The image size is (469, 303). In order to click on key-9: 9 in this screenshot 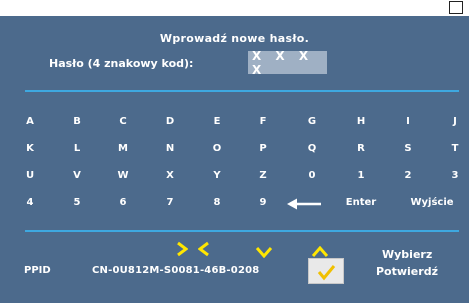, I will do `click(263, 202)`.